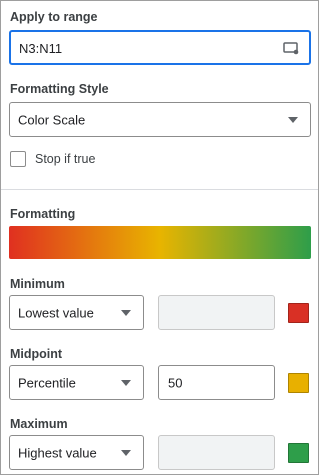 The height and width of the screenshot is (475, 320). I want to click on minimum-value-input, so click(216, 312).